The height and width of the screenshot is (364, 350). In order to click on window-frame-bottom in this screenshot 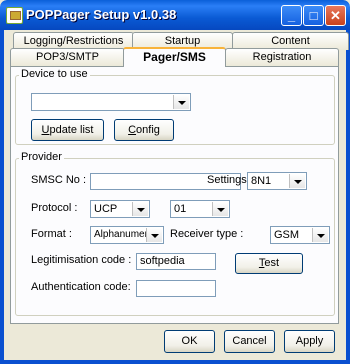, I will do `click(175, 362)`.